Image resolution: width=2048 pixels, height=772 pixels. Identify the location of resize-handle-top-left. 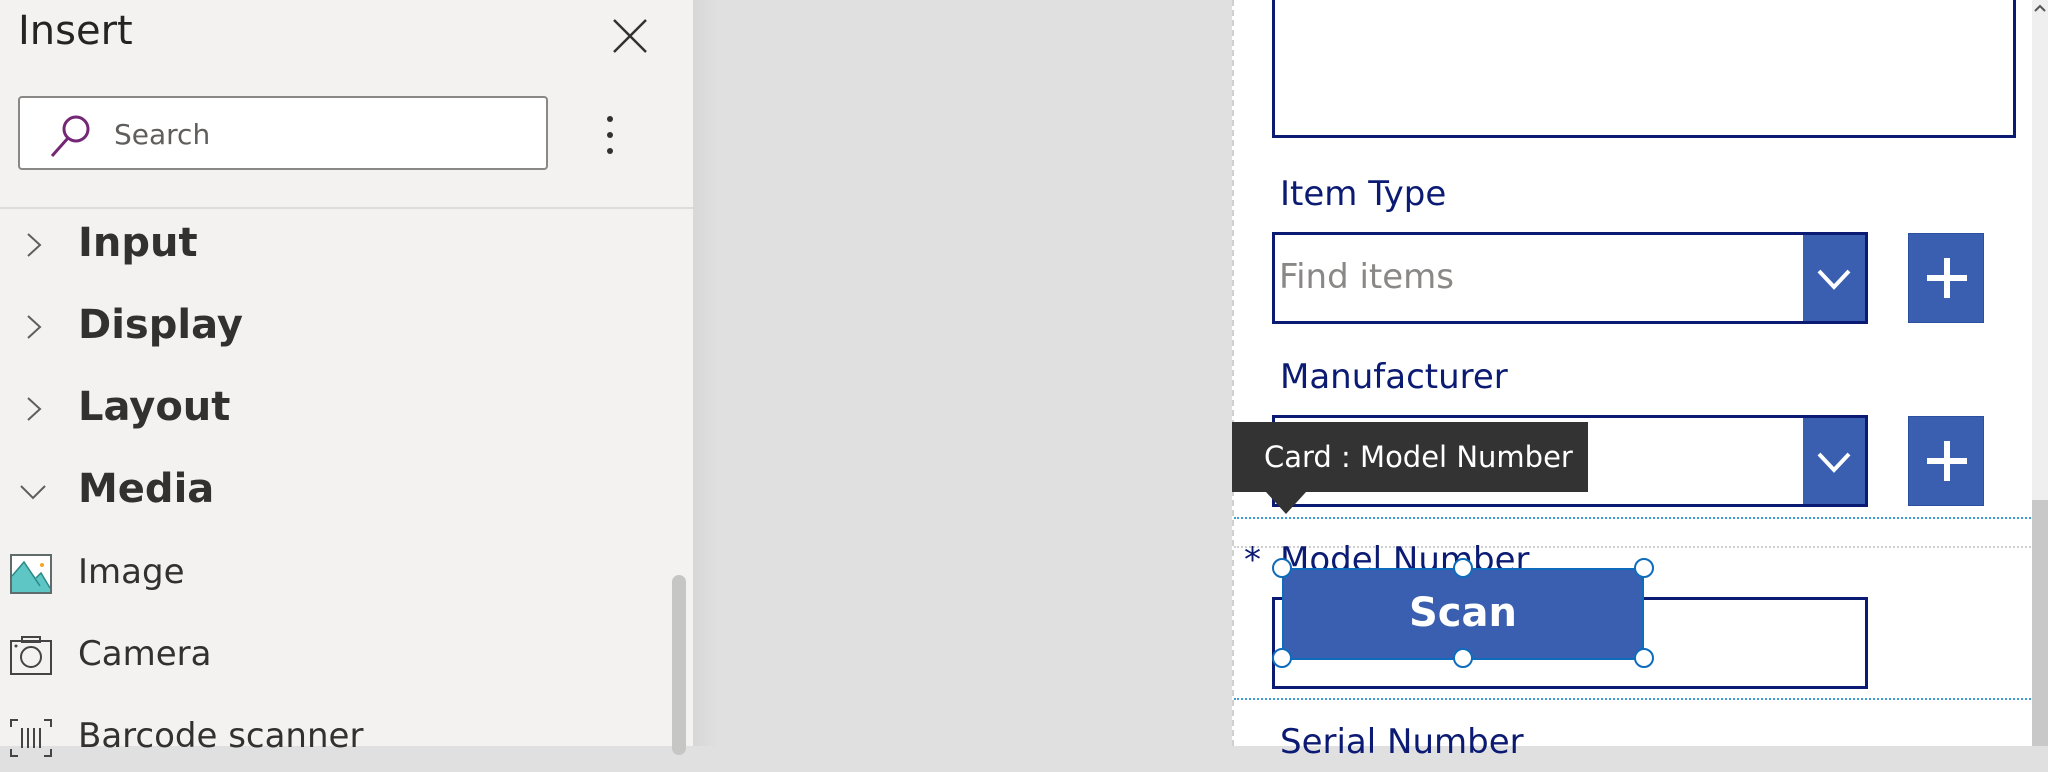
(1282, 568).